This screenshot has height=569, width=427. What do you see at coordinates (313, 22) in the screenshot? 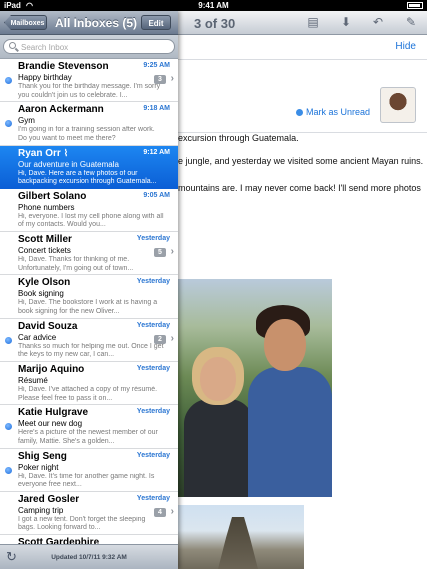
I see `folder-icon: ▤` at bounding box center [313, 22].